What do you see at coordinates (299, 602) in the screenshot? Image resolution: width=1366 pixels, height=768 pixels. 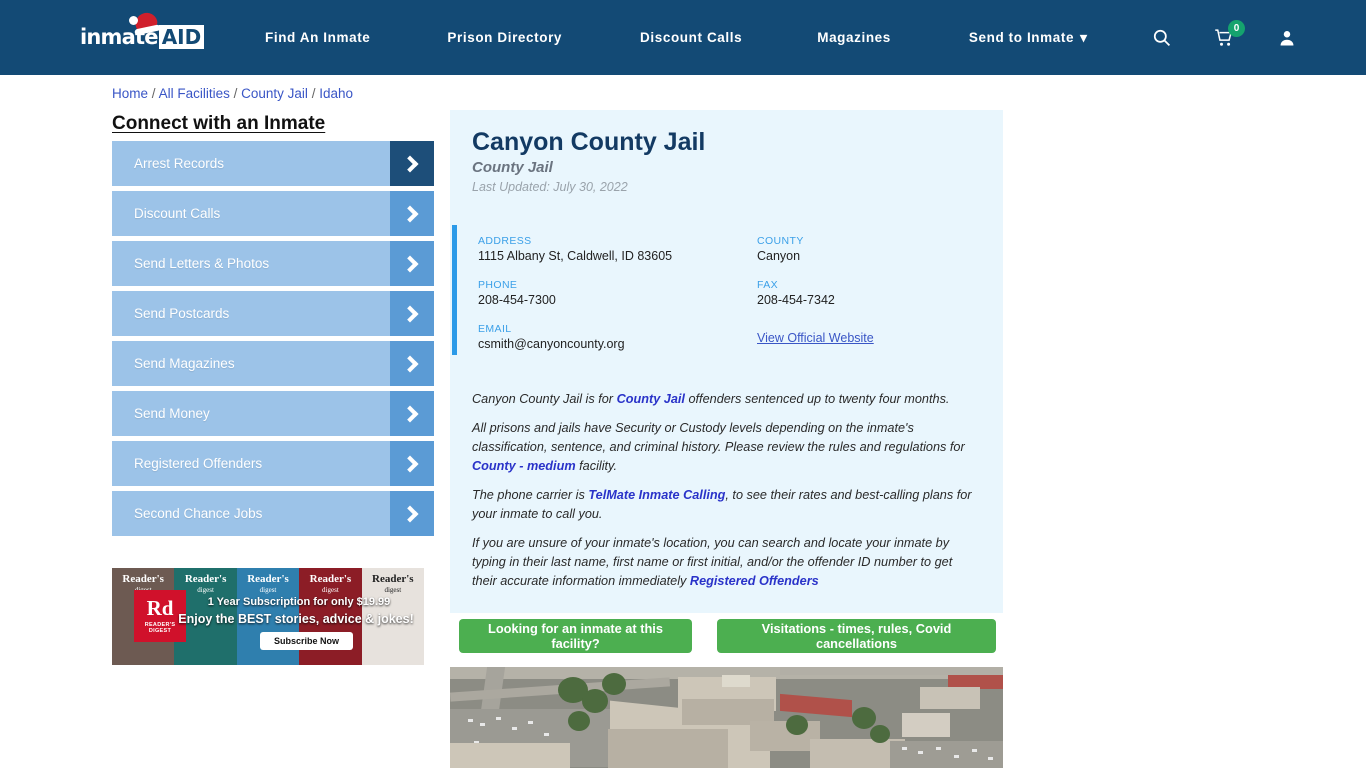 I see `ad-headline: 1 Year Subscription for only $19.99` at bounding box center [299, 602].